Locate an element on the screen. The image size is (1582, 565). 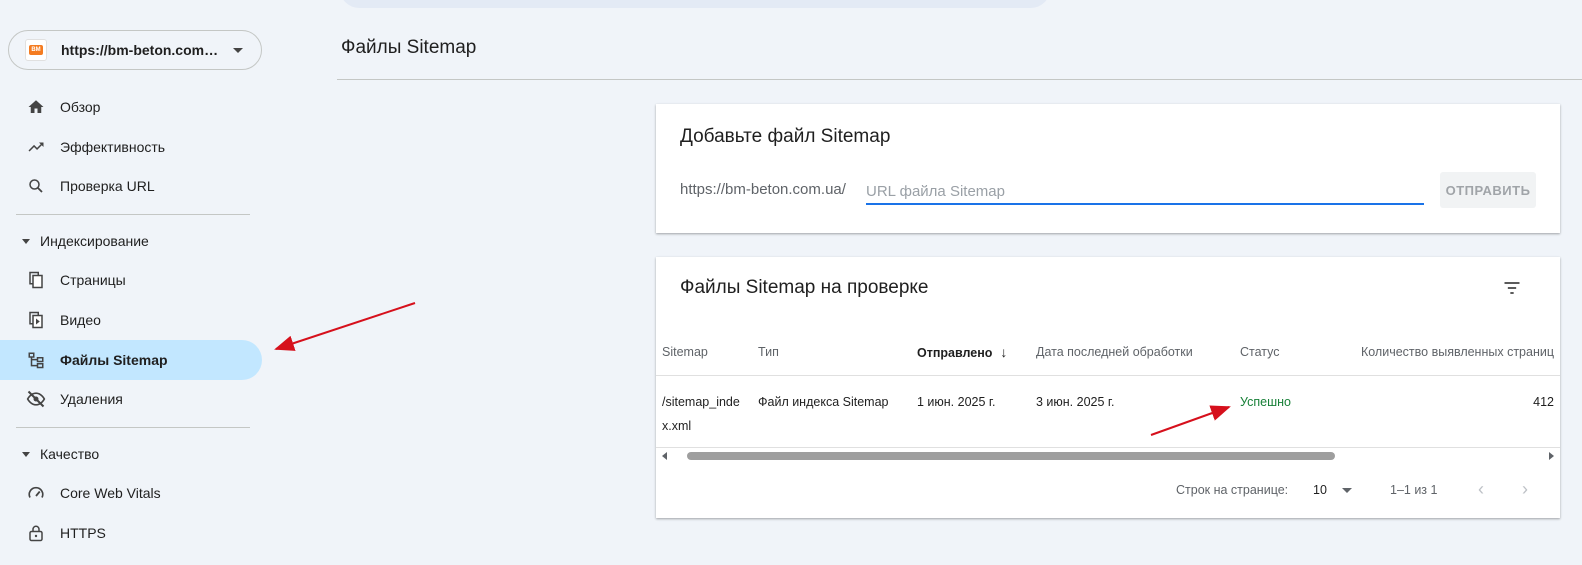
sitemap-icon is located at coordinates (36, 360).